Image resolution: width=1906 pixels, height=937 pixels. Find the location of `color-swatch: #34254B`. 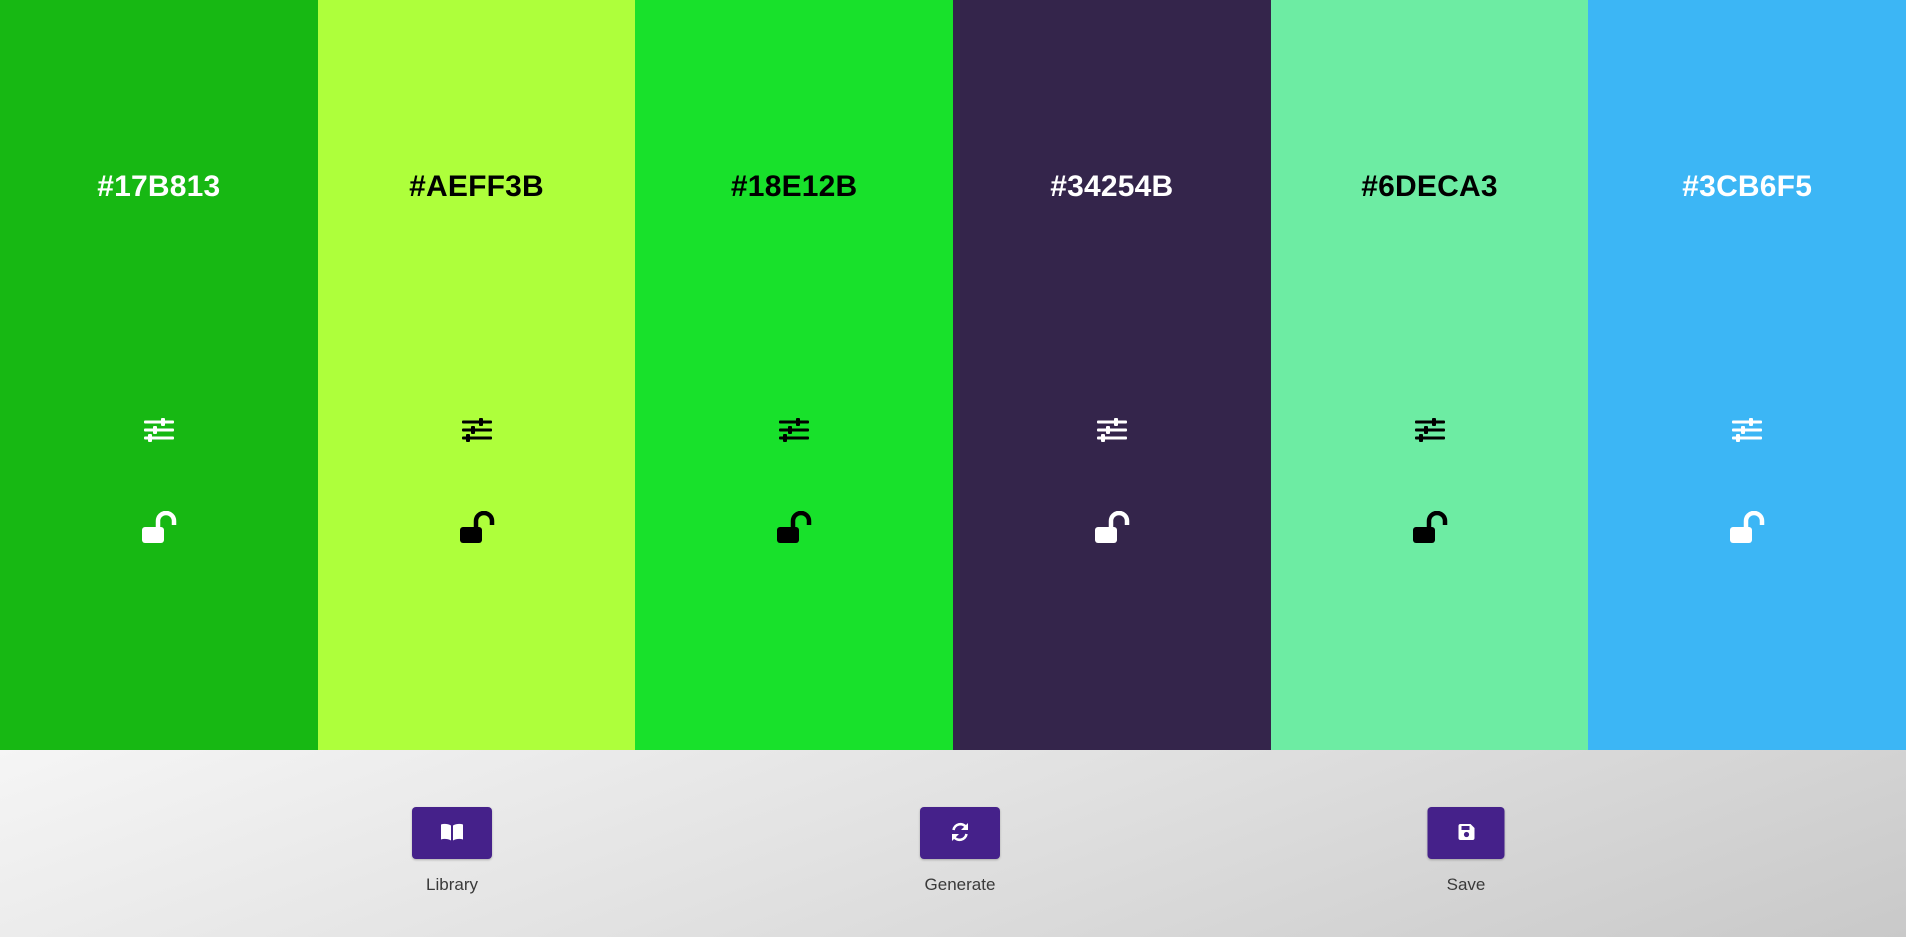

color-swatch: #34254B is located at coordinates (1112, 375).